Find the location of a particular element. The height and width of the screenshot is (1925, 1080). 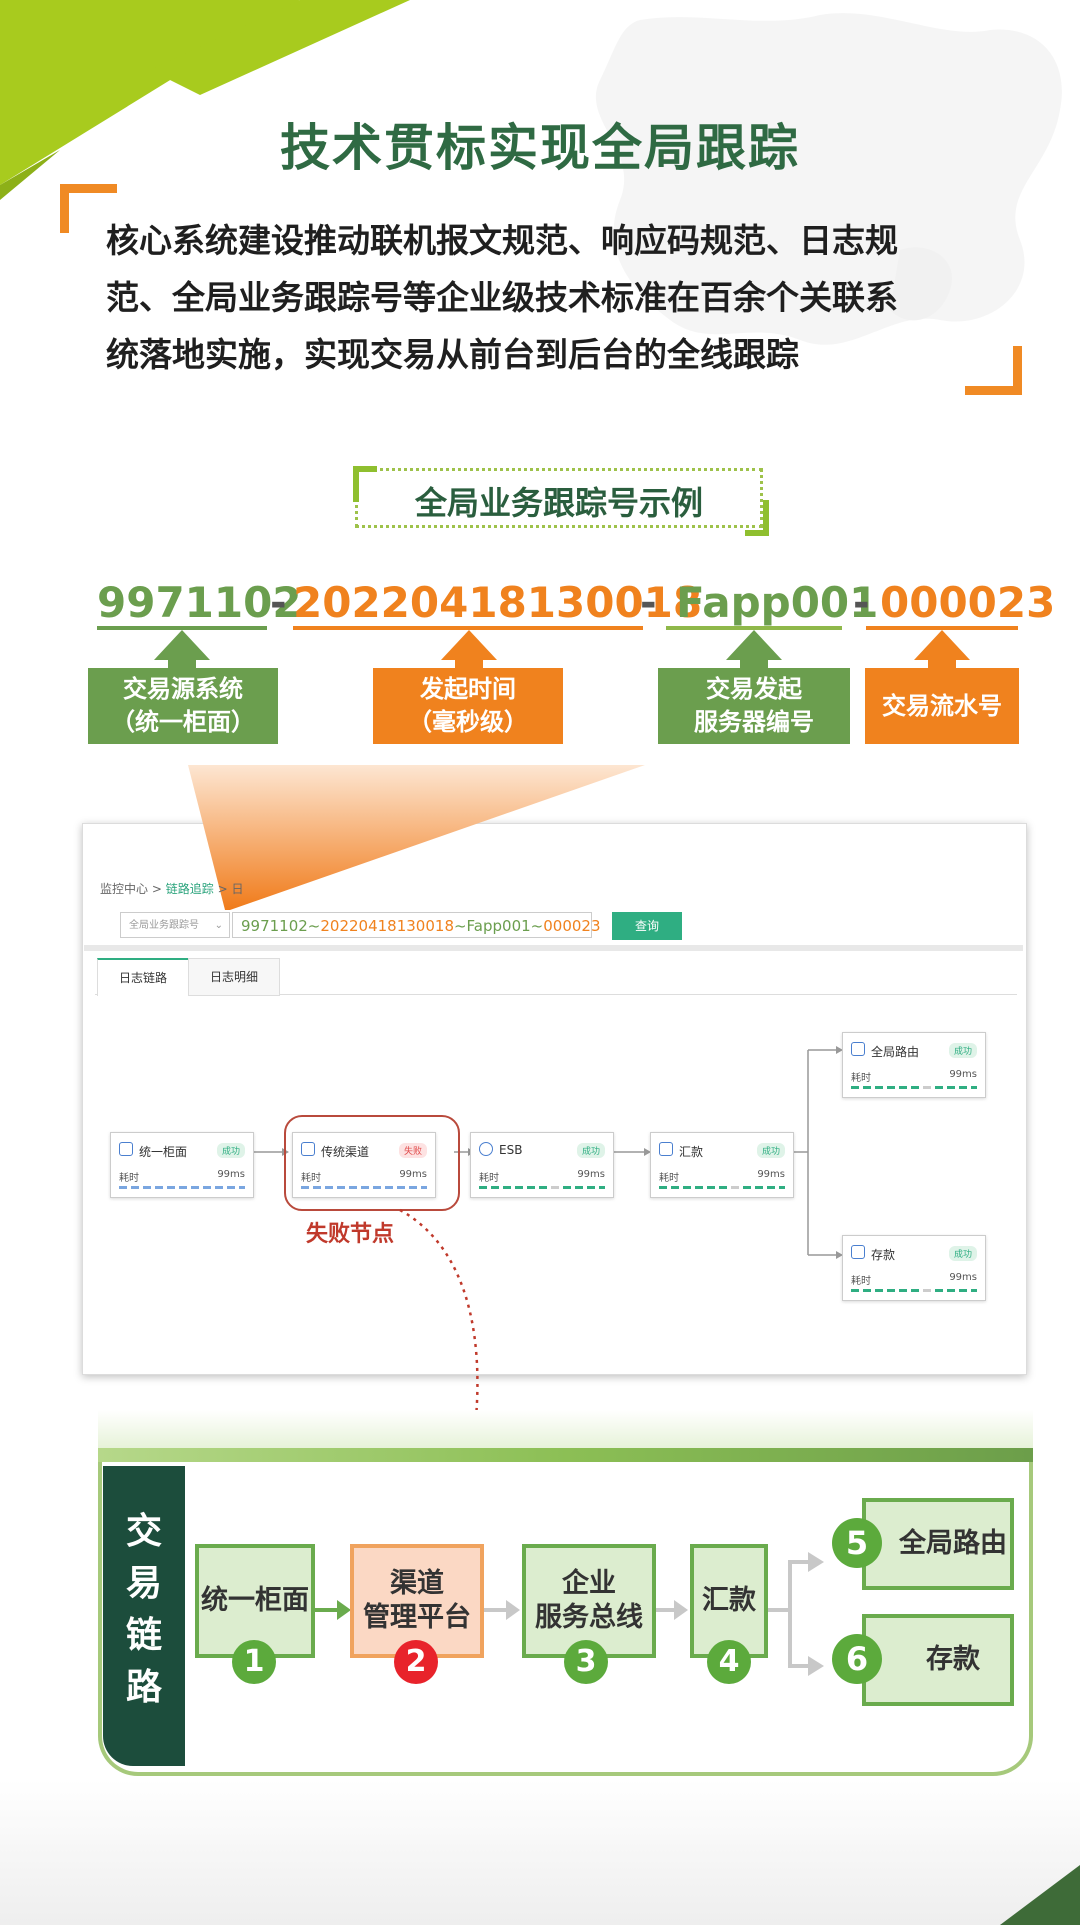

chain-step-router: 全局路由 is located at coordinates (938, 1544).